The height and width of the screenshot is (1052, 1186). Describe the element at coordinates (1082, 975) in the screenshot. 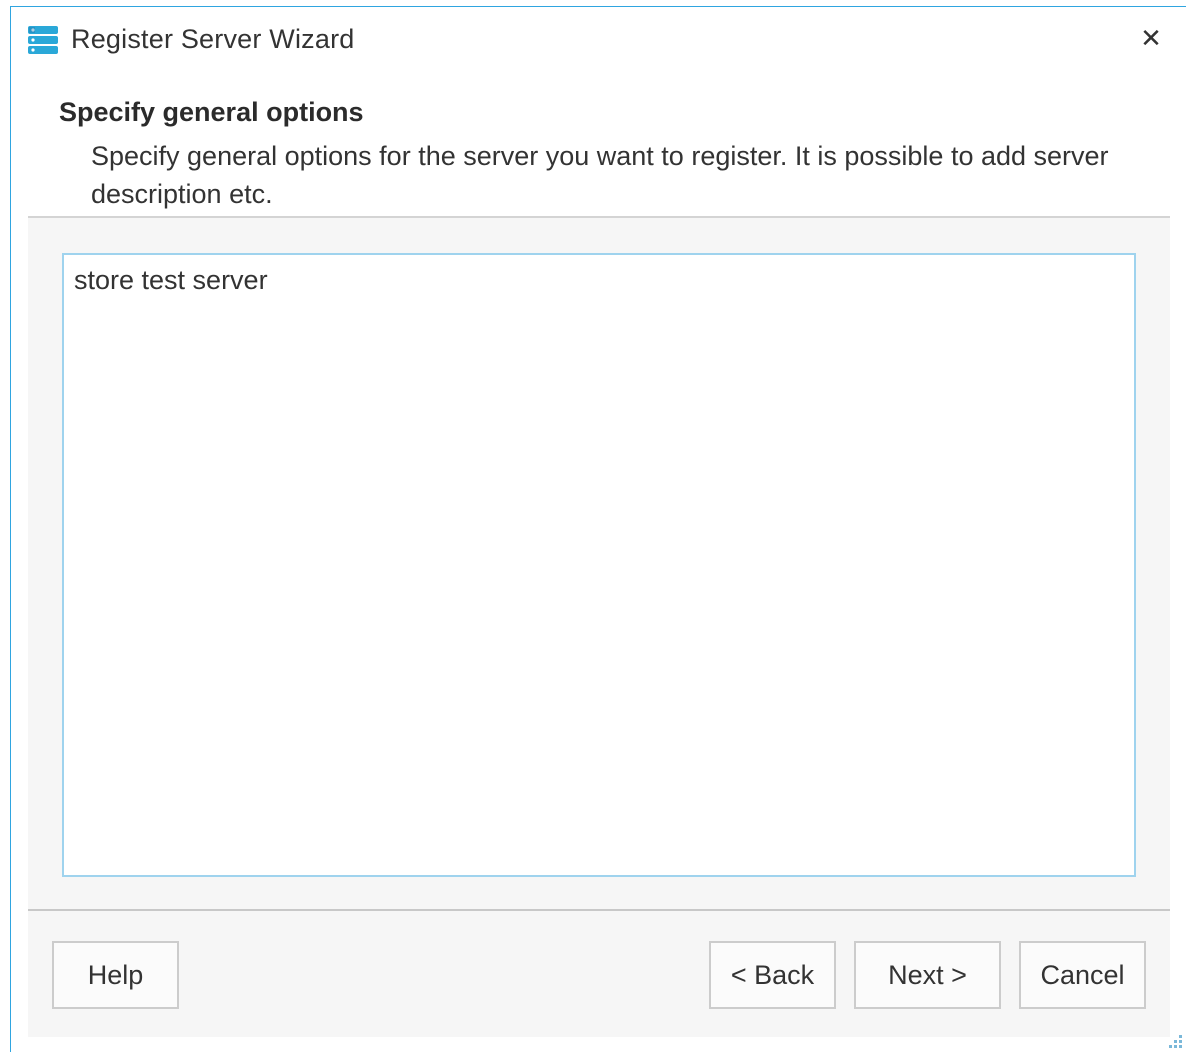

I see `cancel-button: Cancel` at that location.